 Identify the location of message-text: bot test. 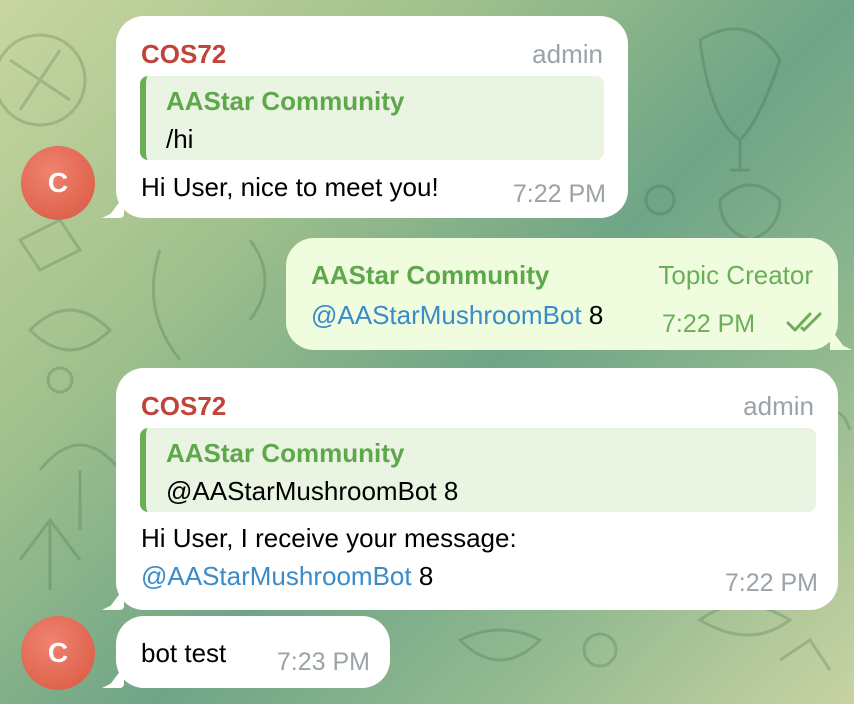
(184, 653).